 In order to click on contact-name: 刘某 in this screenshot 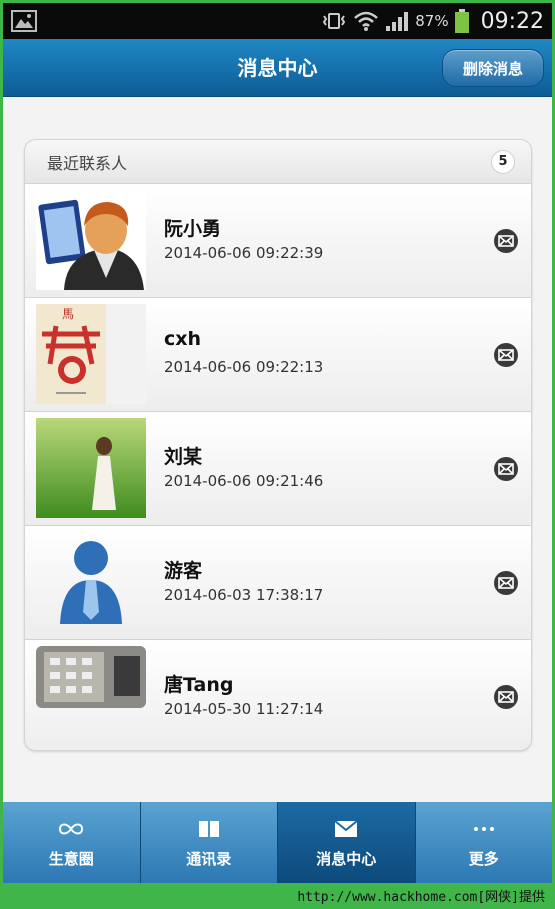, I will do `click(183, 457)`.